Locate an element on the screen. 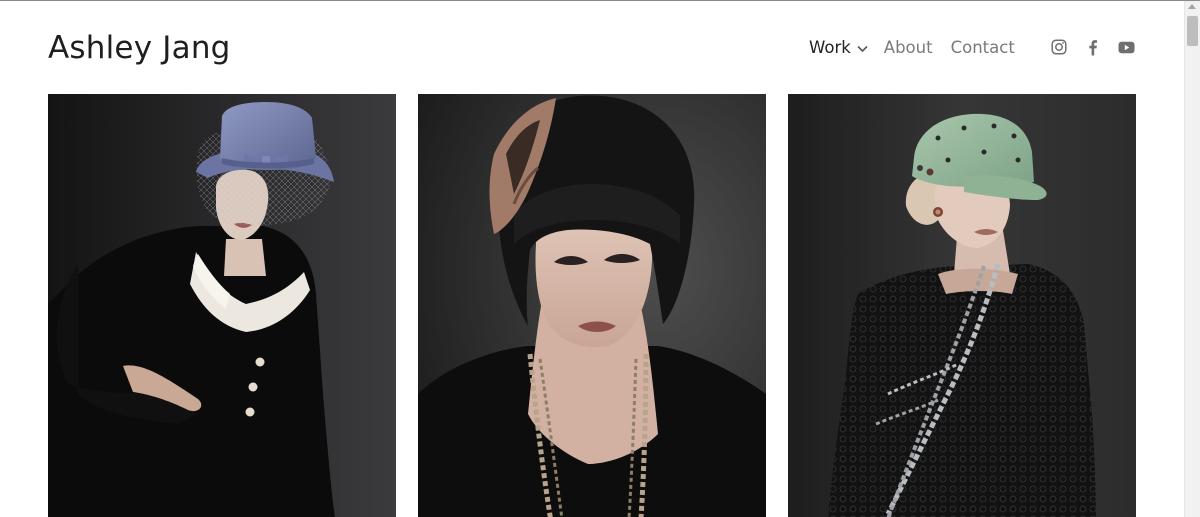 This screenshot has width=1200, height=517. chevron-down-icon is located at coordinates (862, 47).